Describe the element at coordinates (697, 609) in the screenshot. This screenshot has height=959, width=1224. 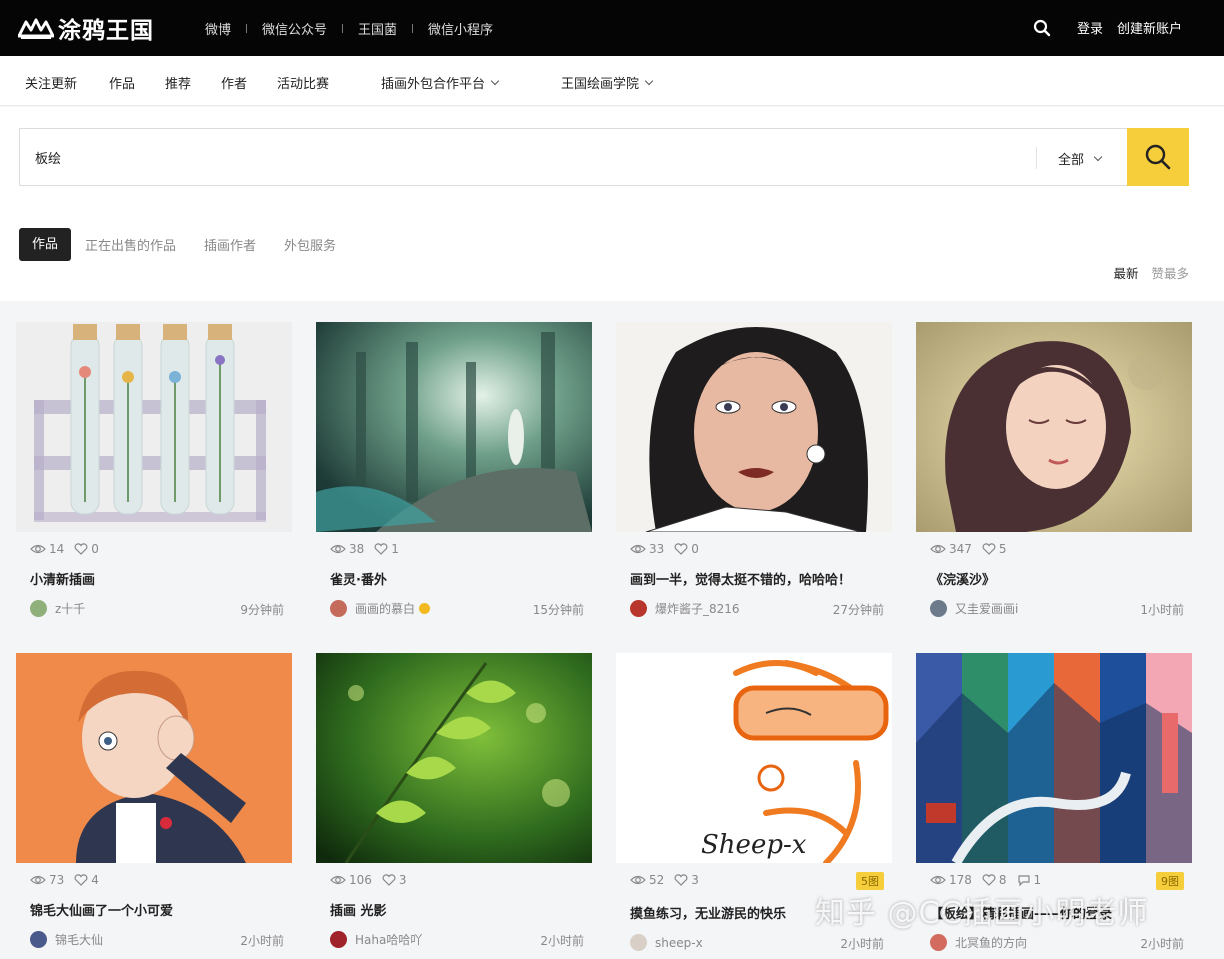
I see `author-name: 爆炸酱子_8216` at that location.